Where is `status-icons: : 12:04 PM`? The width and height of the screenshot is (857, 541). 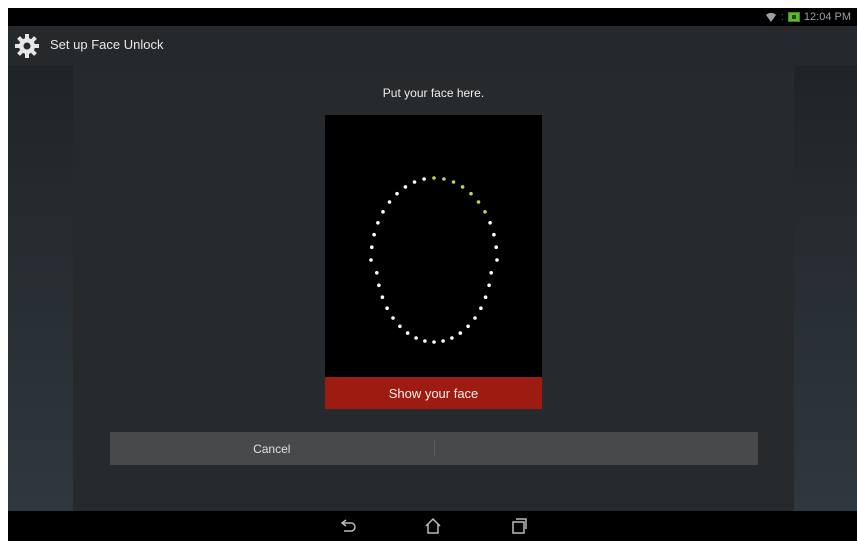 status-icons: : 12:04 PM is located at coordinates (808, 17).